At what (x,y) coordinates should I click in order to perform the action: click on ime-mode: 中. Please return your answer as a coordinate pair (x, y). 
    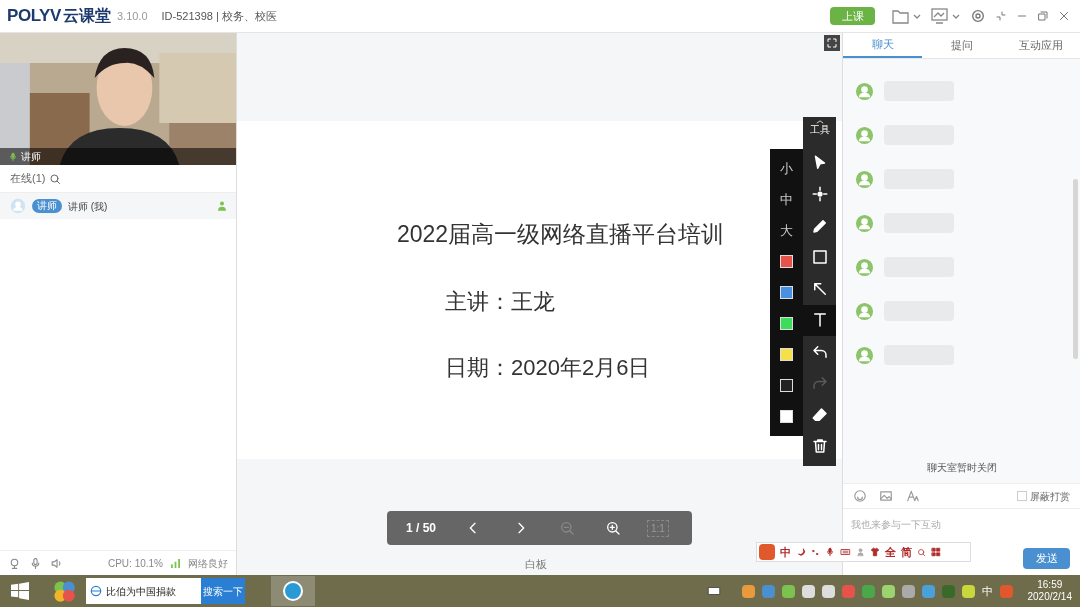
    Looking at the image, I should click on (785, 552).